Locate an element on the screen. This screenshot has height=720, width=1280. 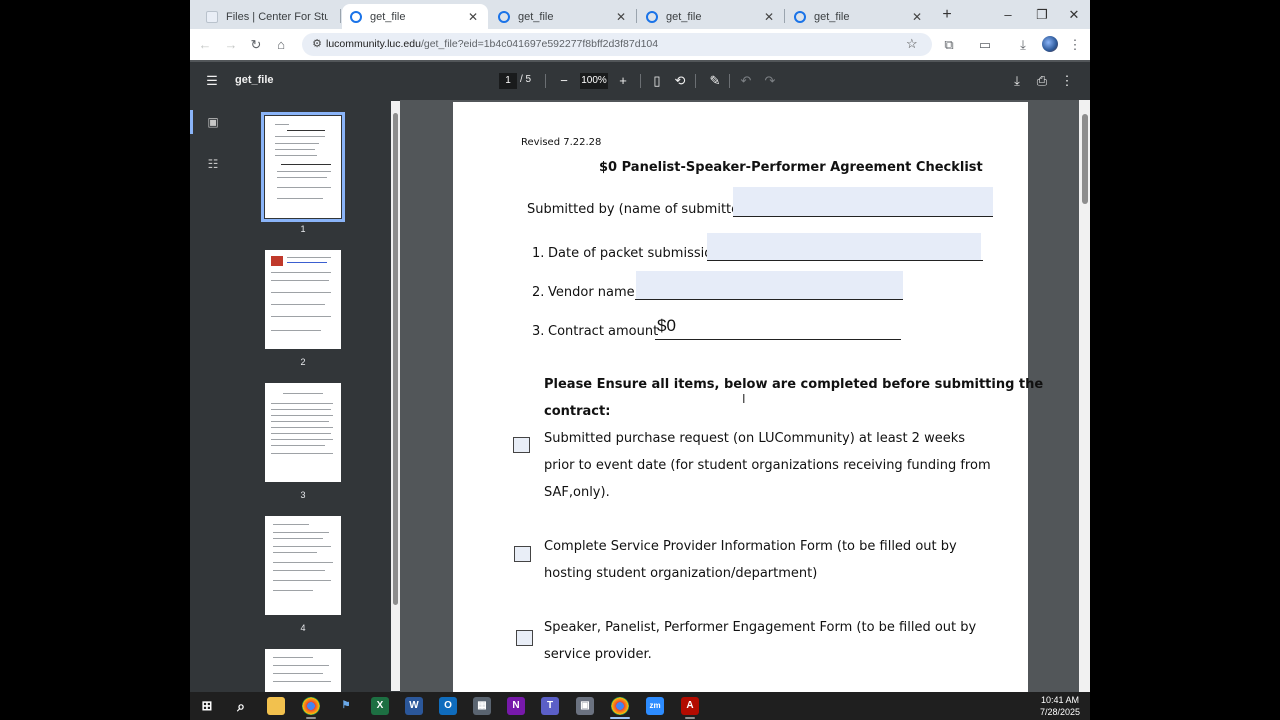
zoom-app-icon: zm is located at coordinates (655, 706).